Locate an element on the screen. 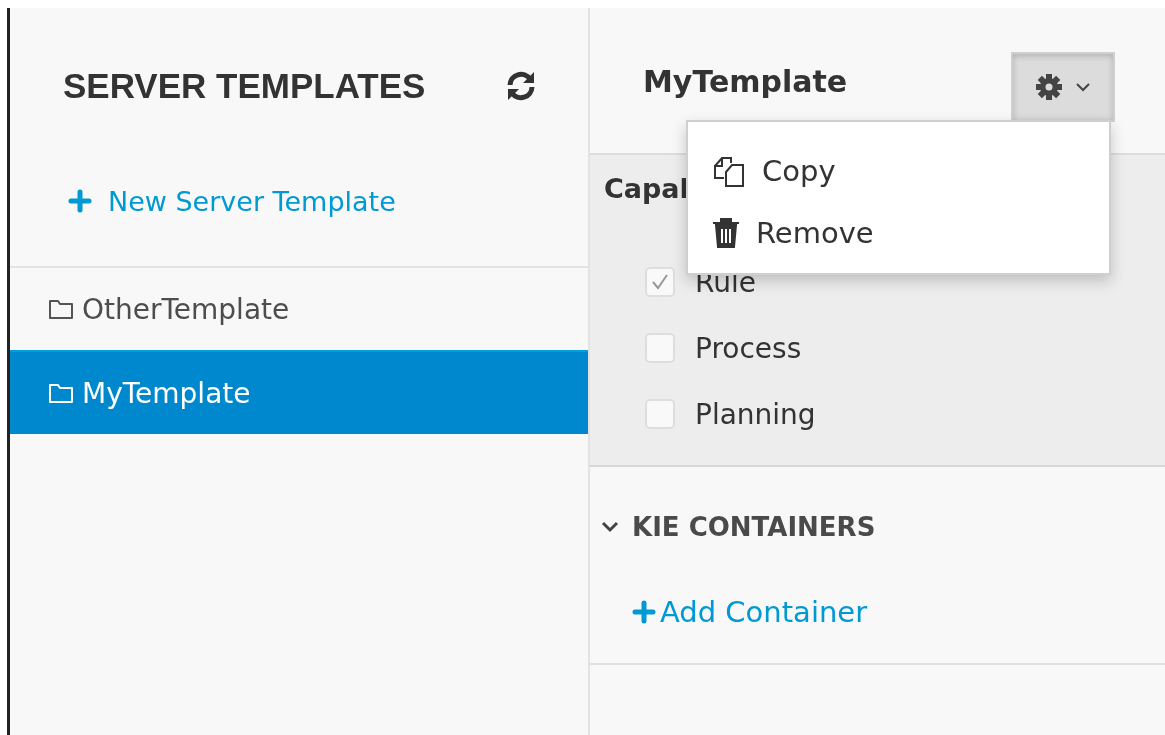 This screenshot has height=735, width=1165. menu-item: Copy is located at coordinates (774, 171).